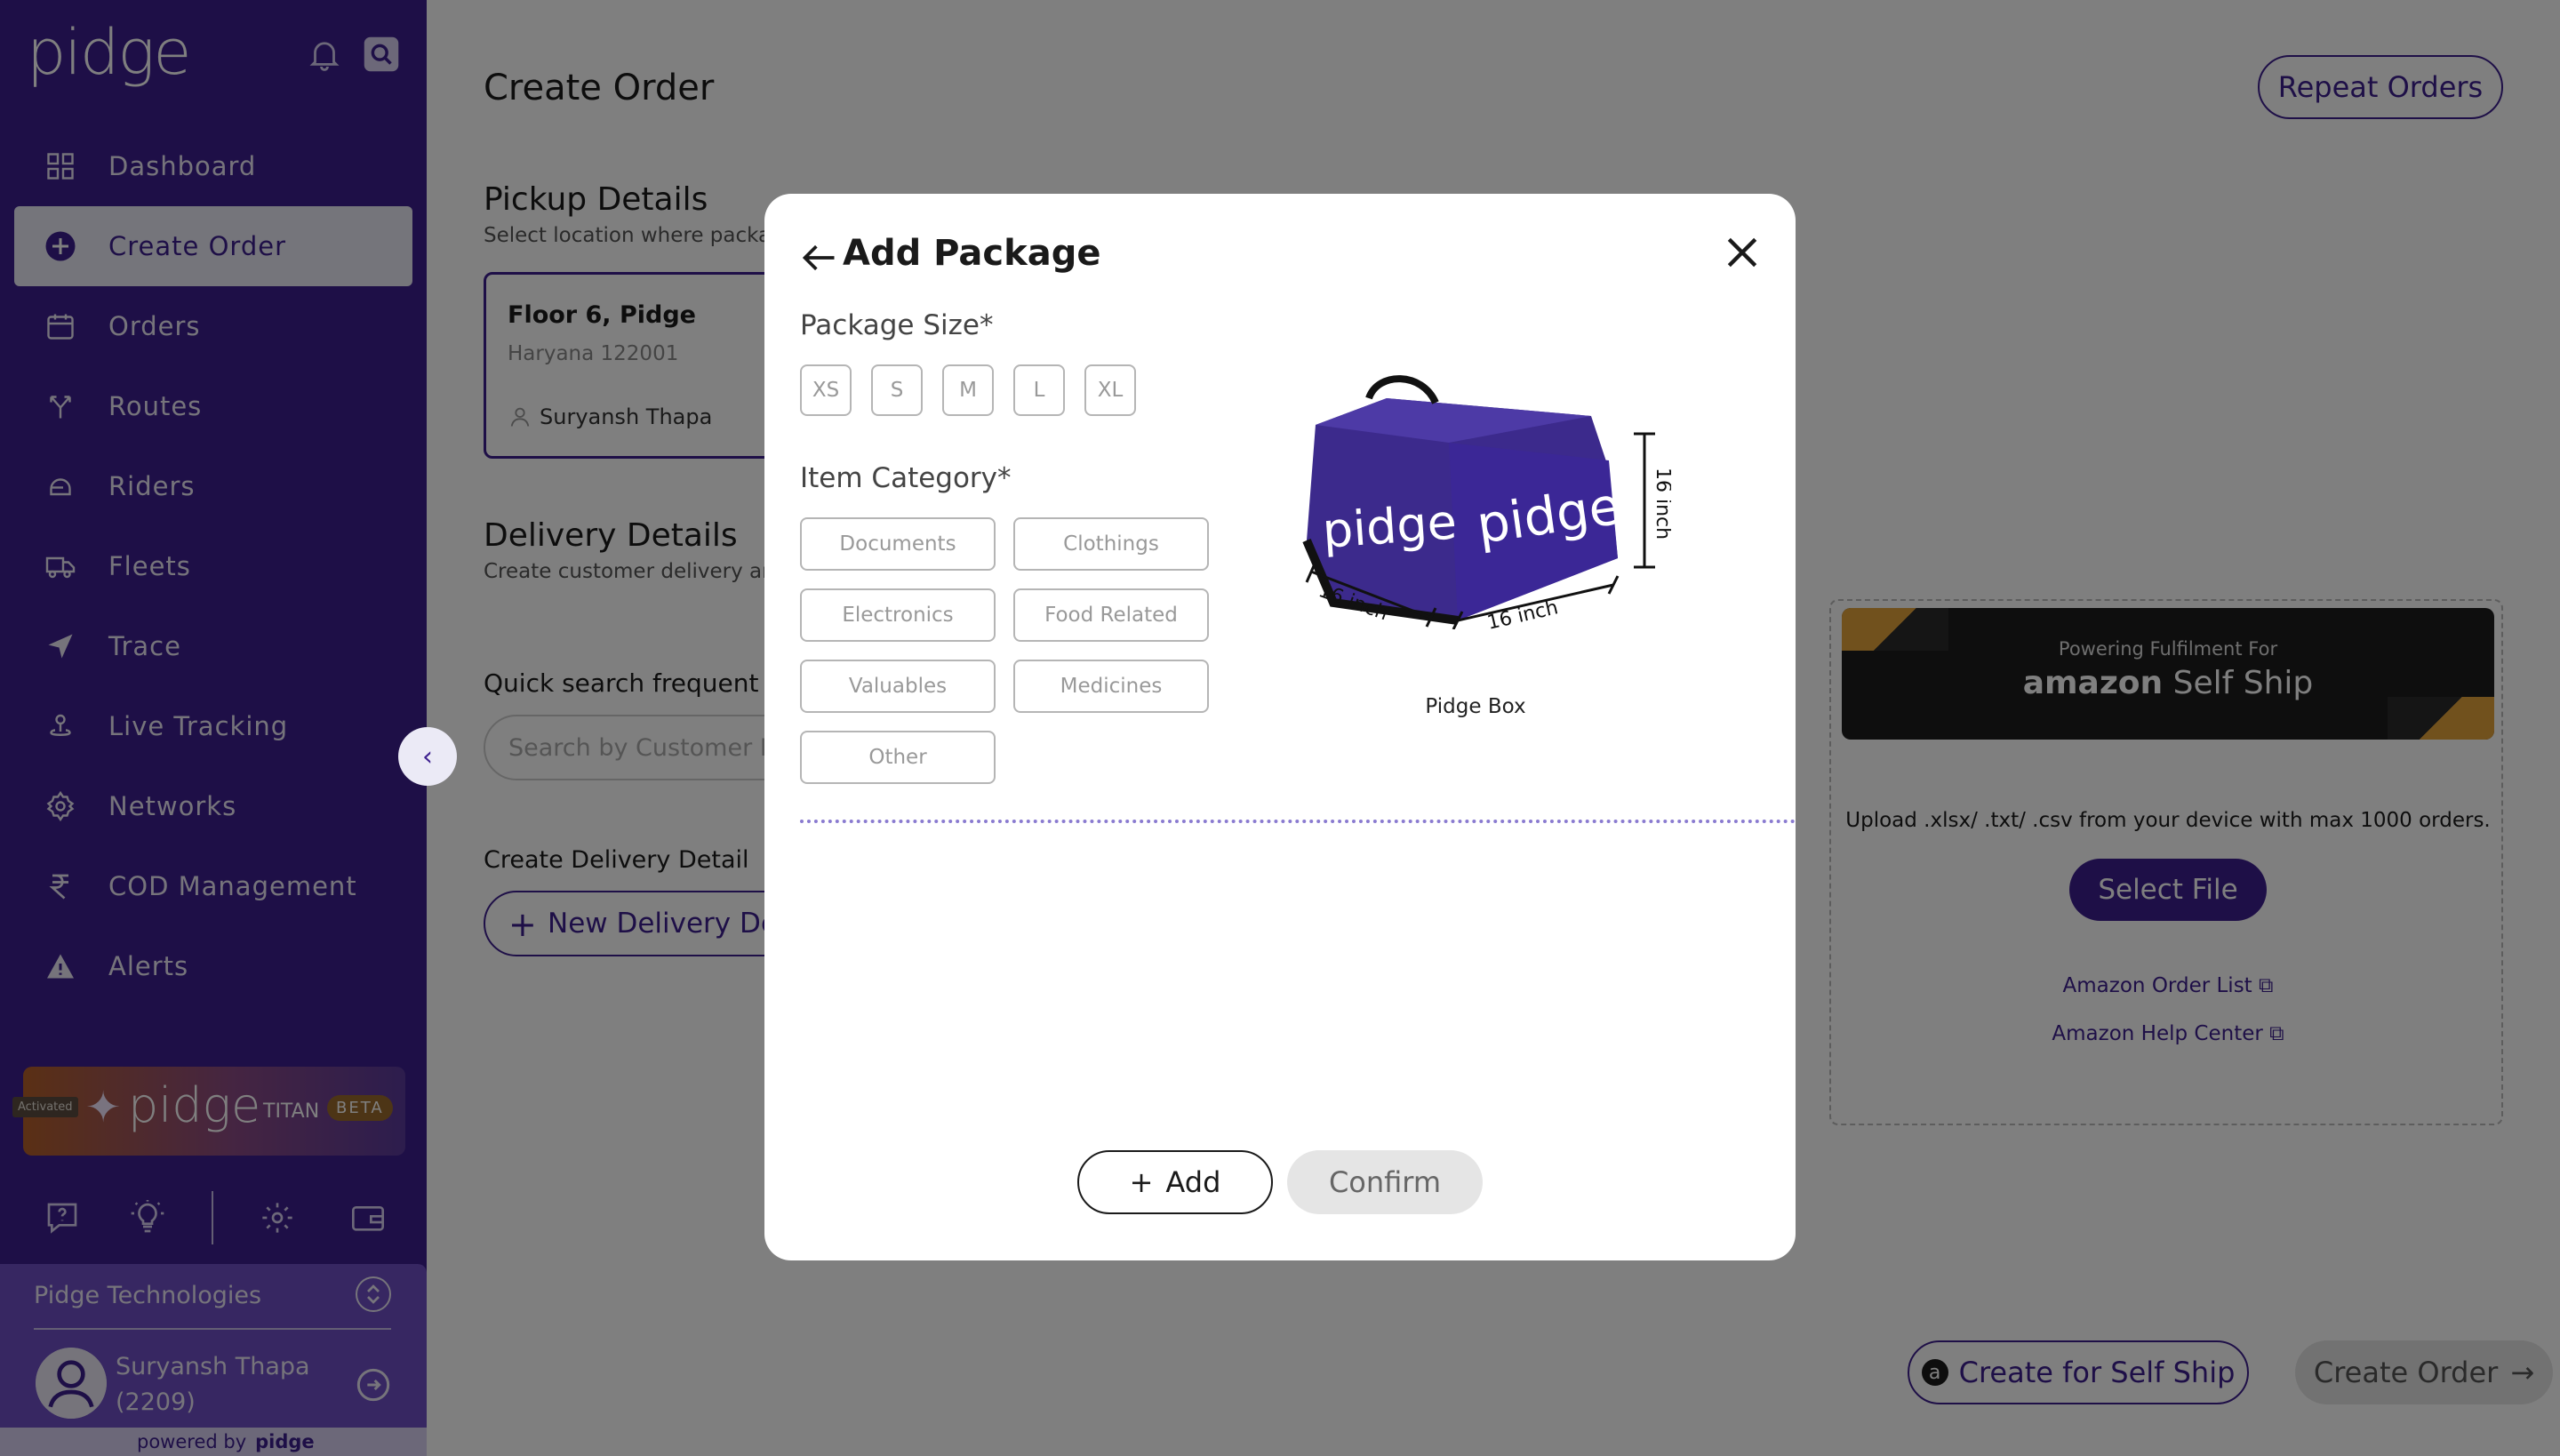  What do you see at coordinates (1298, 821) in the screenshot?
I see `modal-divider` at bounding box center [1298, 821].